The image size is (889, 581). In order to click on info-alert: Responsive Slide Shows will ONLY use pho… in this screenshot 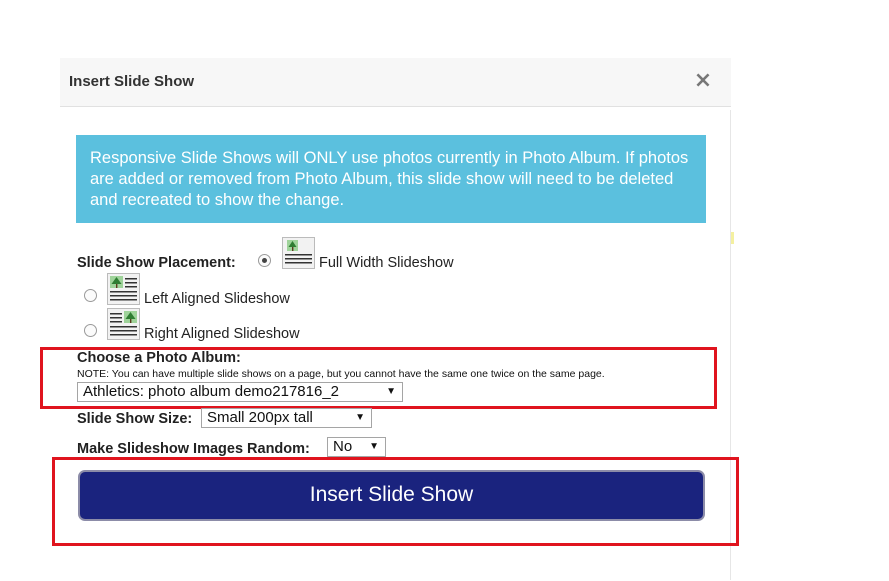, I will do `click(391, 179)`.